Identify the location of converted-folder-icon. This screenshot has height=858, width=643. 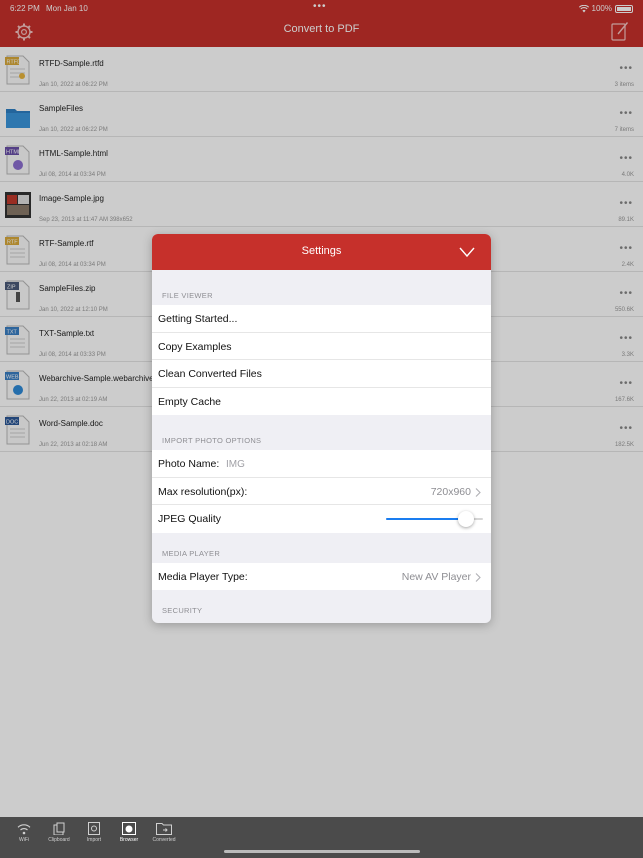
(164, 829).